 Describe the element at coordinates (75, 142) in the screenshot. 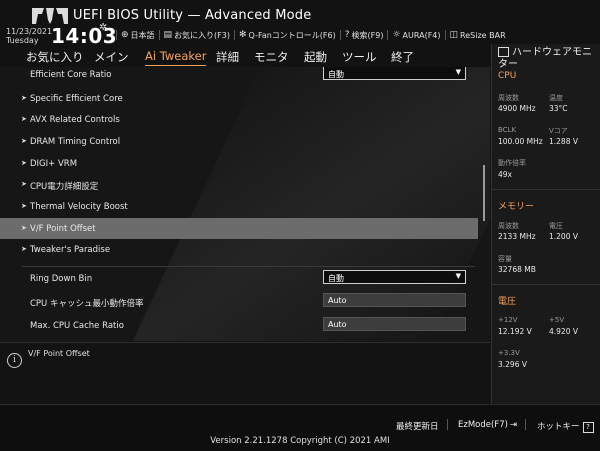

I see `submenu-label: DRAM Timing Control` at that location.